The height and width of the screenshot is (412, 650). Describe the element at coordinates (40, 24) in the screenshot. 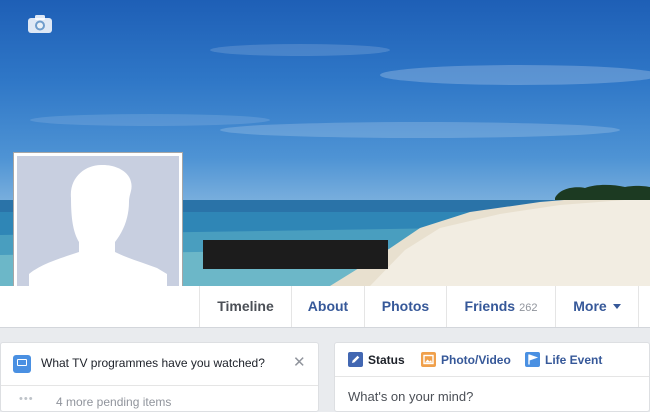

I see `camera-icon` at that location.